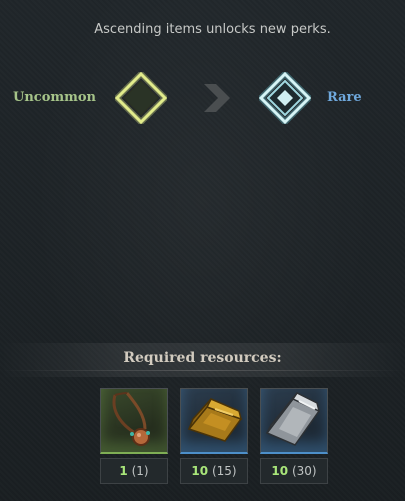 Image resolution: width=405 pixels, height=501 pixels. I want to click on resource-count: 10 (15), so click(214, 471).